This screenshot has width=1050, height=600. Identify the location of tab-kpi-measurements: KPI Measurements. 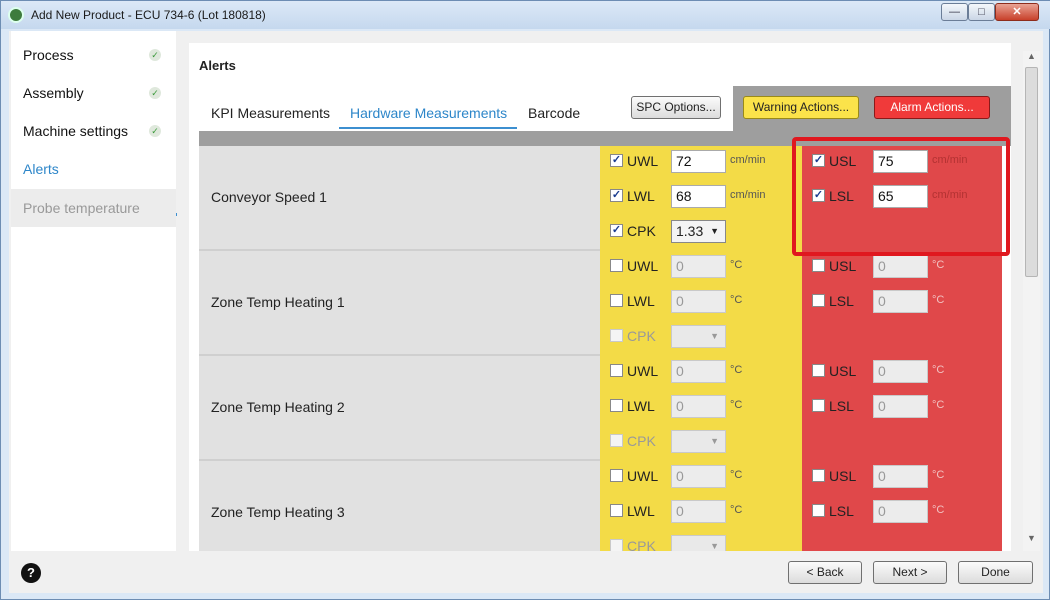
(270, 113).